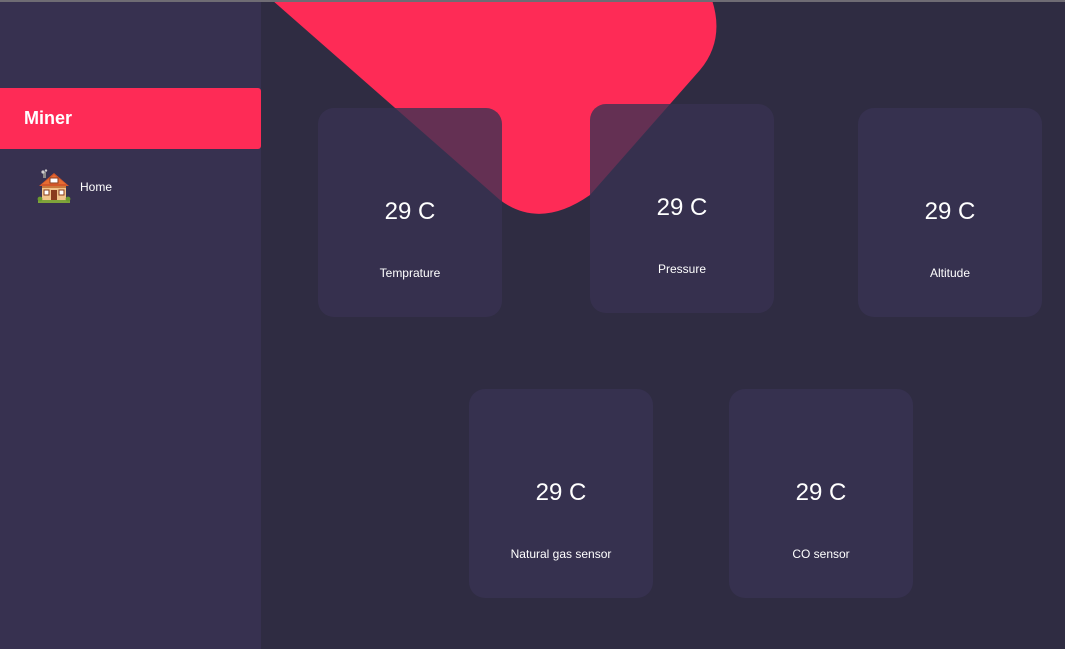 The height and width of the screenshot is (649, 1081). What do you see at coordinates (136, 187) in the screenshot?
I see `sidebar-item-home: Home` at bounding box center [136, 187].